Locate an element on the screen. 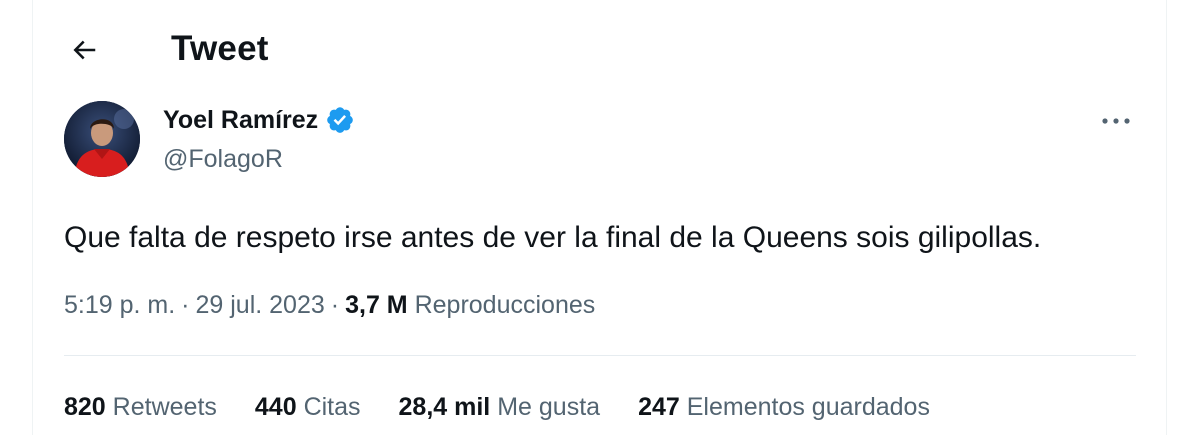  column-border-left is located at coordinates (32, 217).